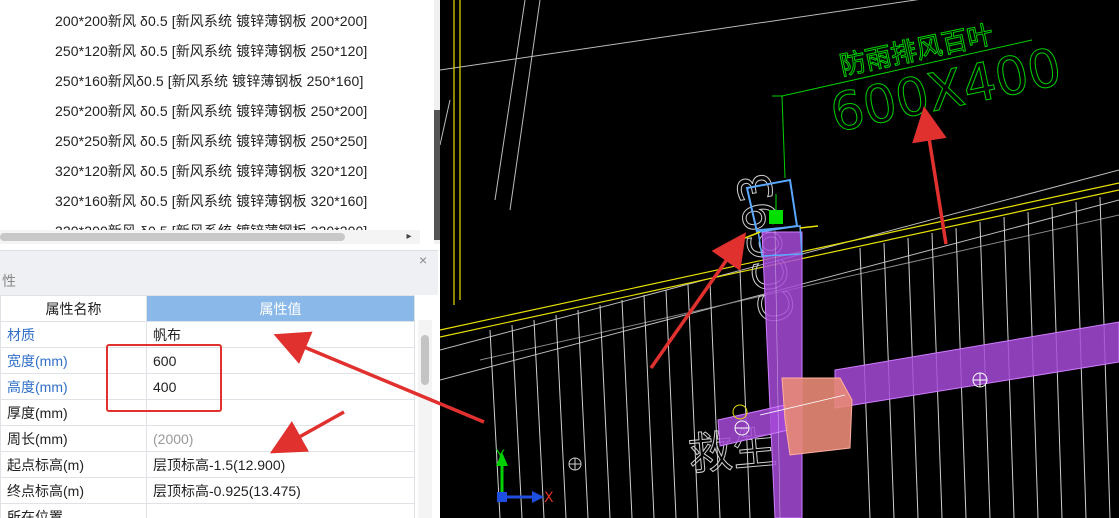  I want to click on ucs-axis-icon: Y X, so click(524, 477).